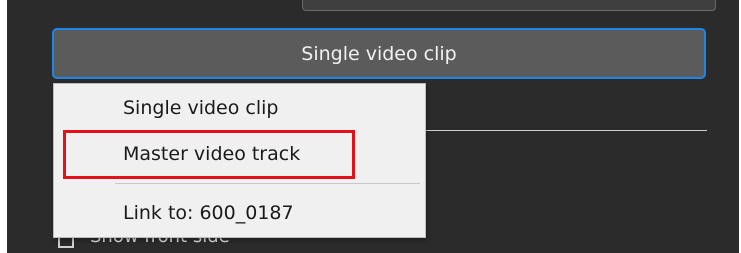 Image resolution: width=741 pixels, height=253 pixels. I want to click on menu-separator, so click(267, 183).